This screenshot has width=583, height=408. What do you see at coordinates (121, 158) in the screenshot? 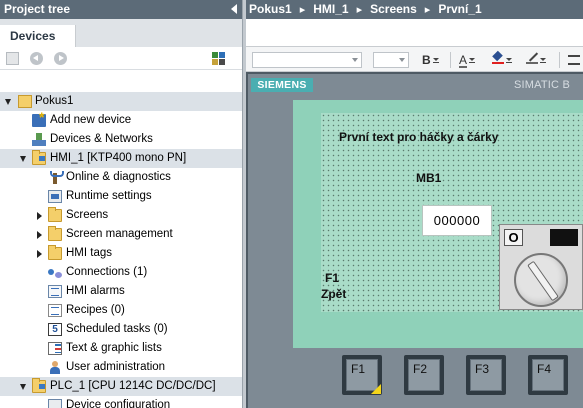
I see `tree-item-hmi: HMI_1 [KTP400 mono PN]` at bounding box center [121, 158].